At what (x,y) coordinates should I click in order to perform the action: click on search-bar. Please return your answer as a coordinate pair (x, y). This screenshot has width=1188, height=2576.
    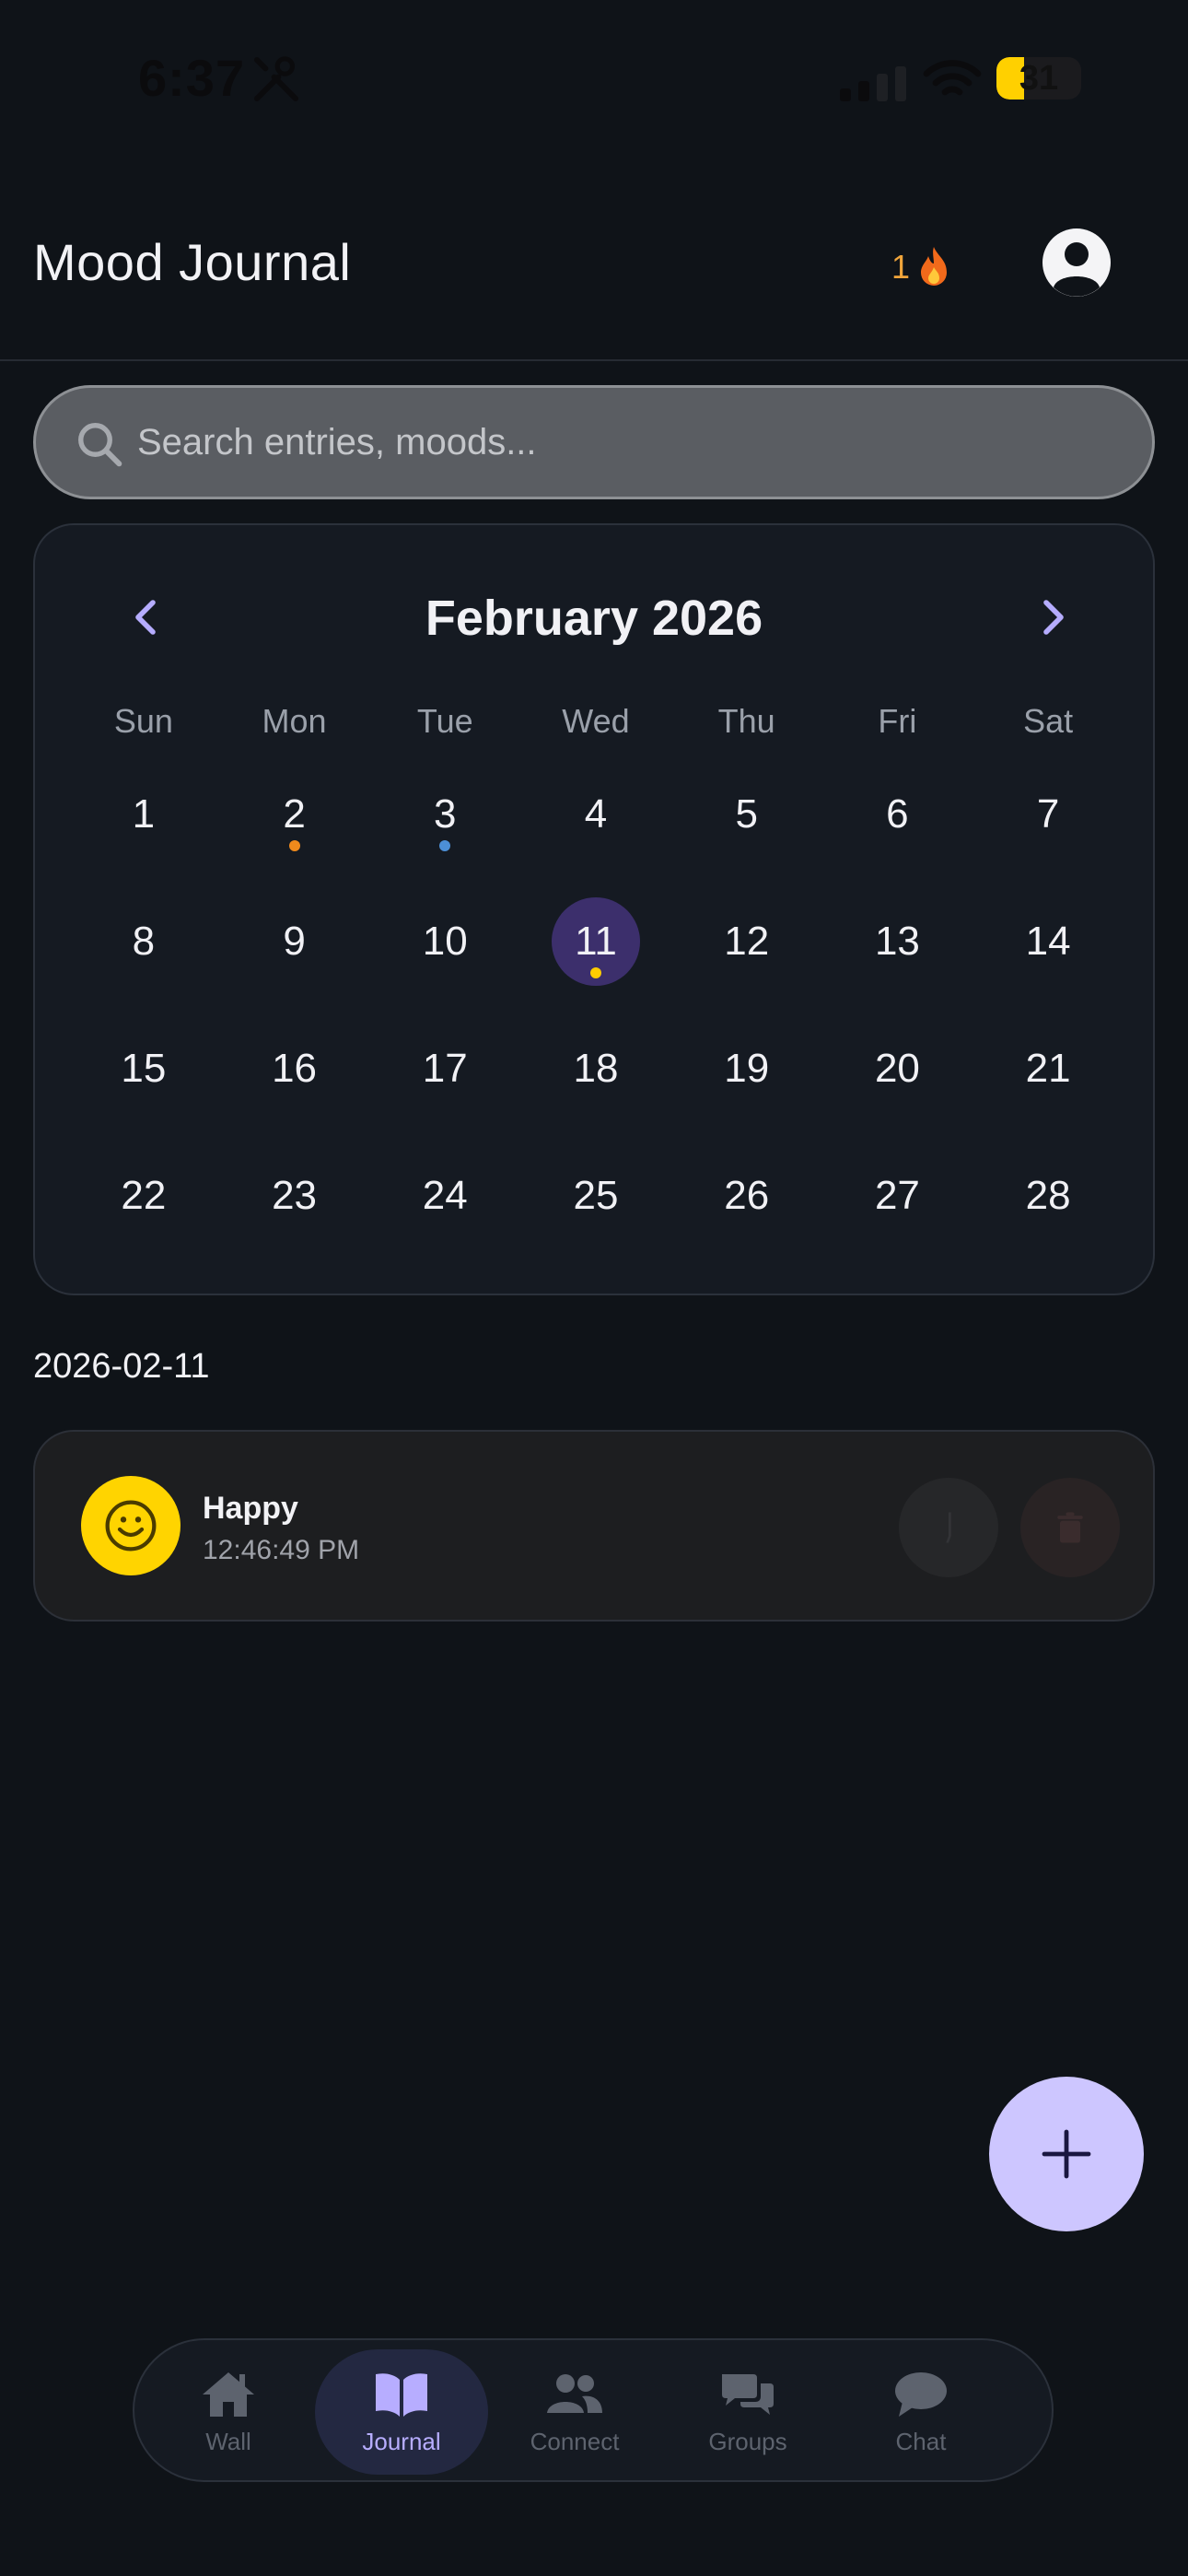
    Looking at the image, I should click on (594, 442).